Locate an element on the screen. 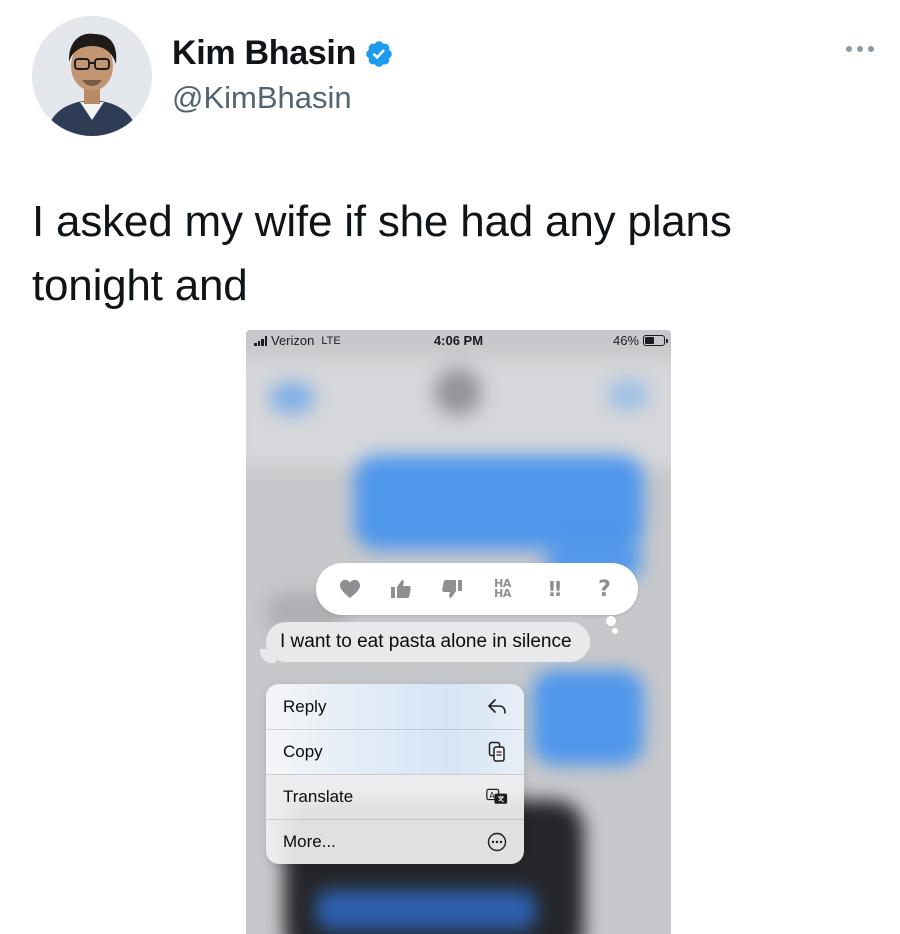 The image size is (900, 934). thumbs-up-icon is located at coordinates (401, 589).